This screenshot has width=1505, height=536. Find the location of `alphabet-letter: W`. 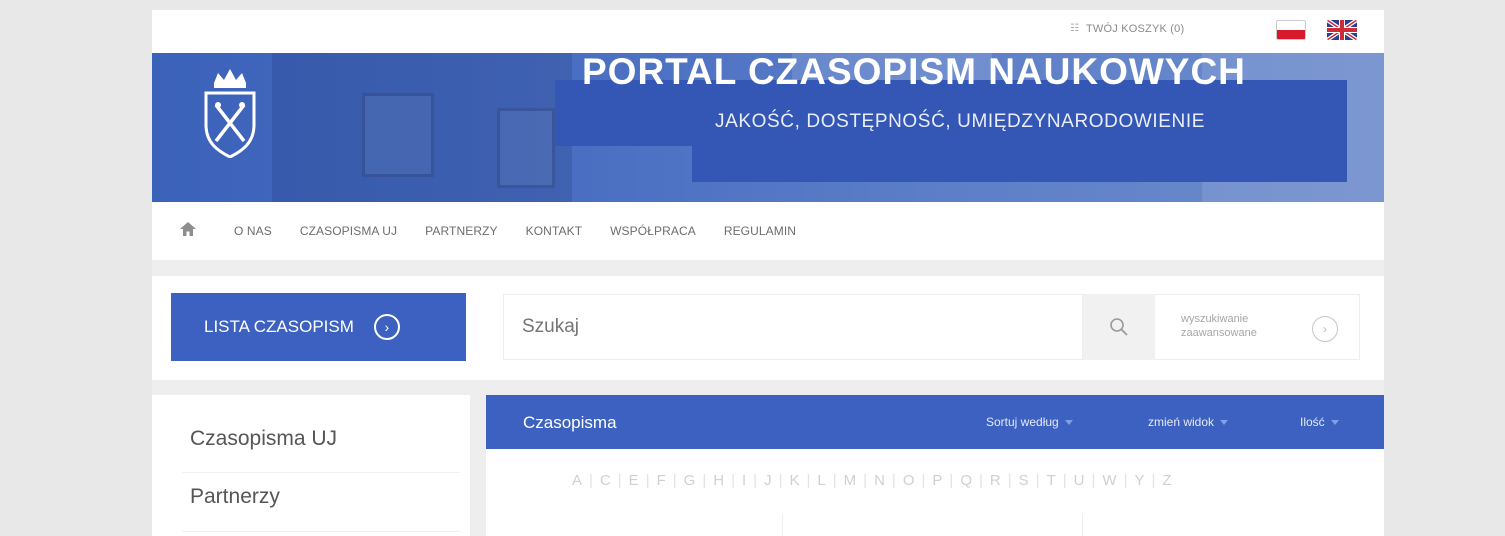

alphabet-letter: W is located at coordinates (1109, 480).